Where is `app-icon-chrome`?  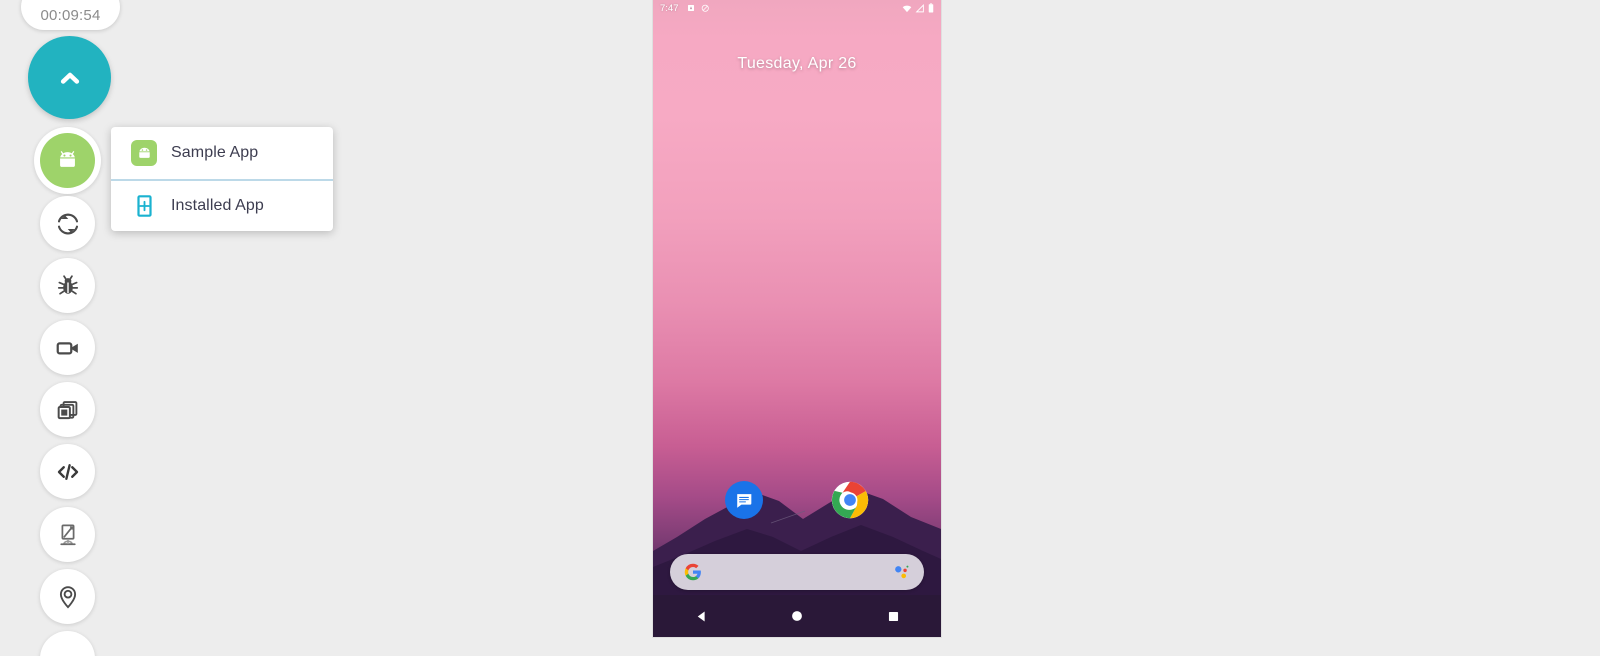 app-icon-chrome is located at coordinates (850, 500).